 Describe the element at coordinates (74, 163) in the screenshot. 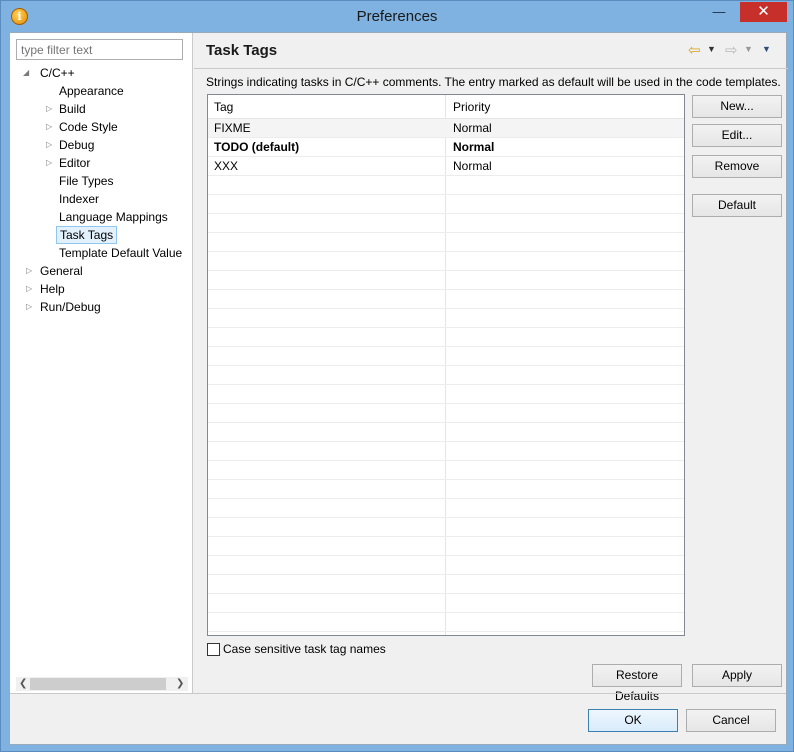

I see `tree-item-editor: Editor` at that location.